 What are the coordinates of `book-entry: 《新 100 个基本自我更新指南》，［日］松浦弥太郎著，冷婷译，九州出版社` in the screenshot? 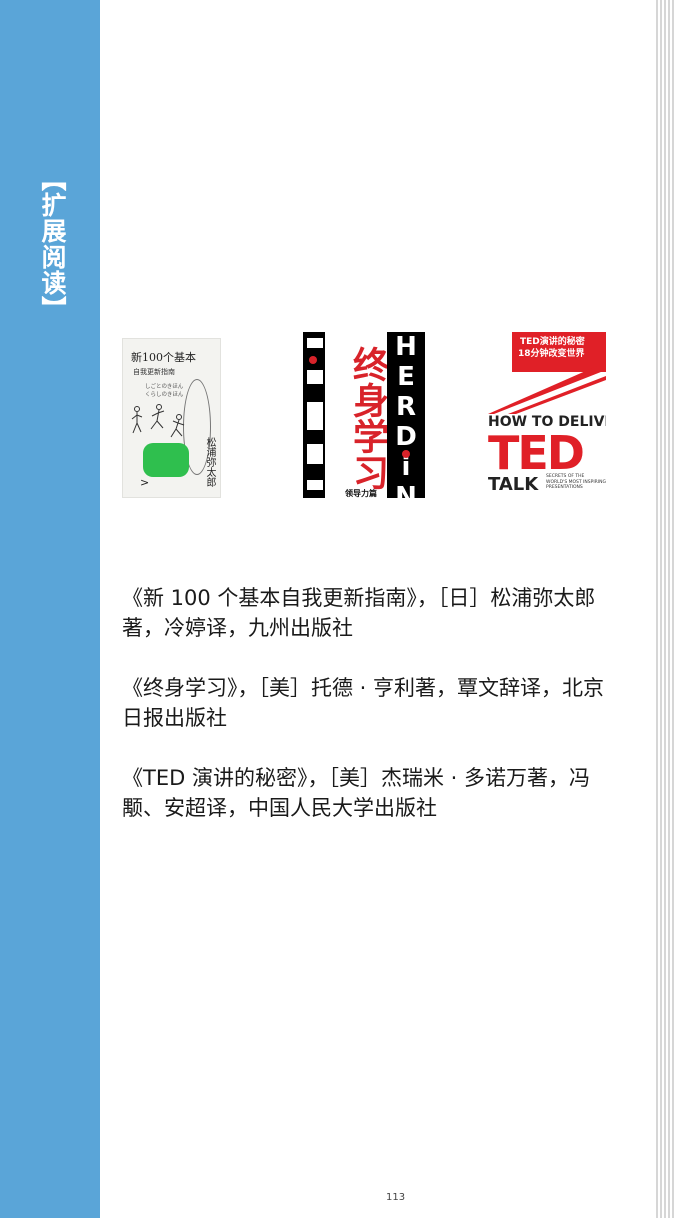 It's located at (359, 613).